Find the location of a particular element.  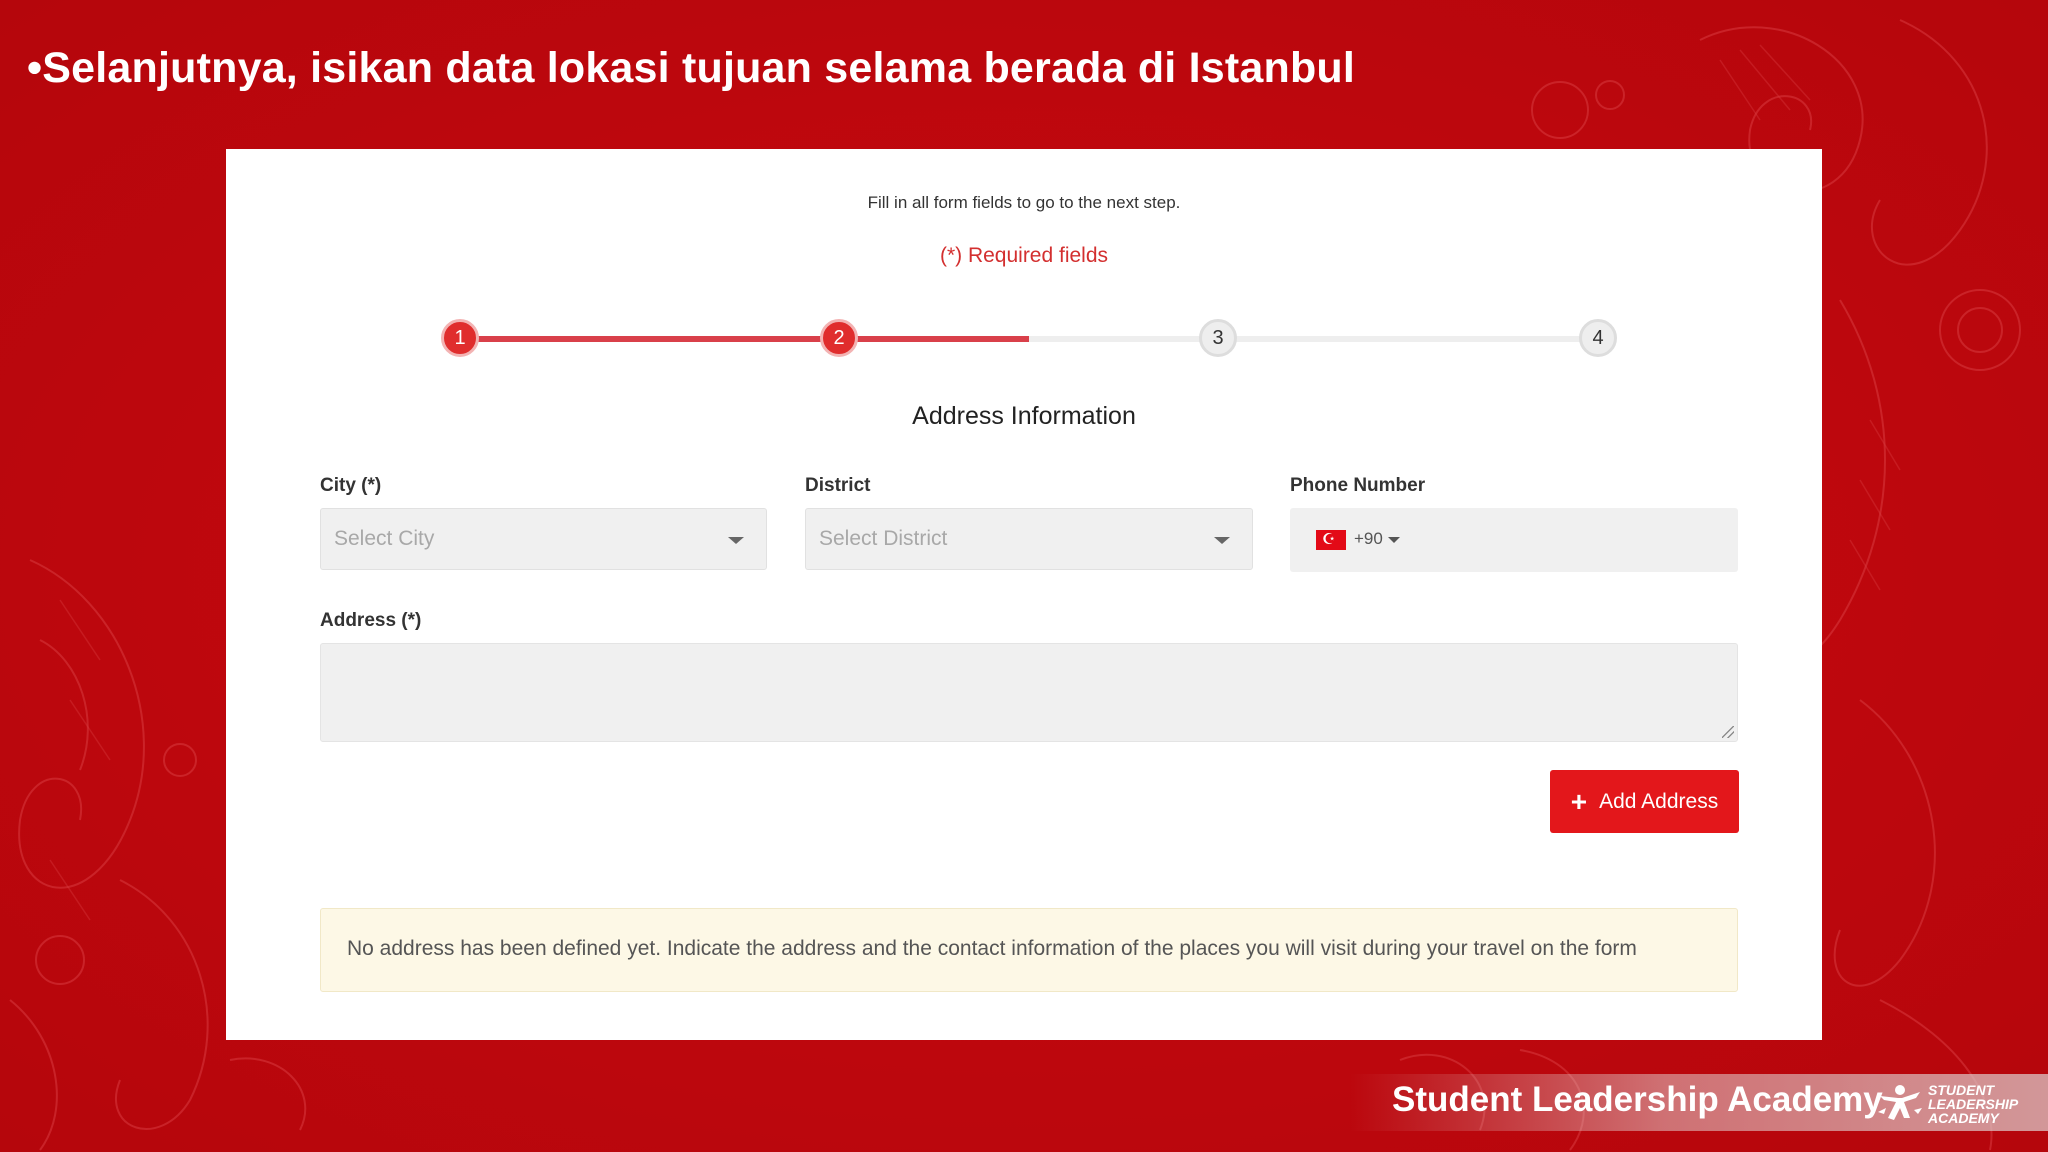

dial-code: +90 is located at coordinates (1368, 539).